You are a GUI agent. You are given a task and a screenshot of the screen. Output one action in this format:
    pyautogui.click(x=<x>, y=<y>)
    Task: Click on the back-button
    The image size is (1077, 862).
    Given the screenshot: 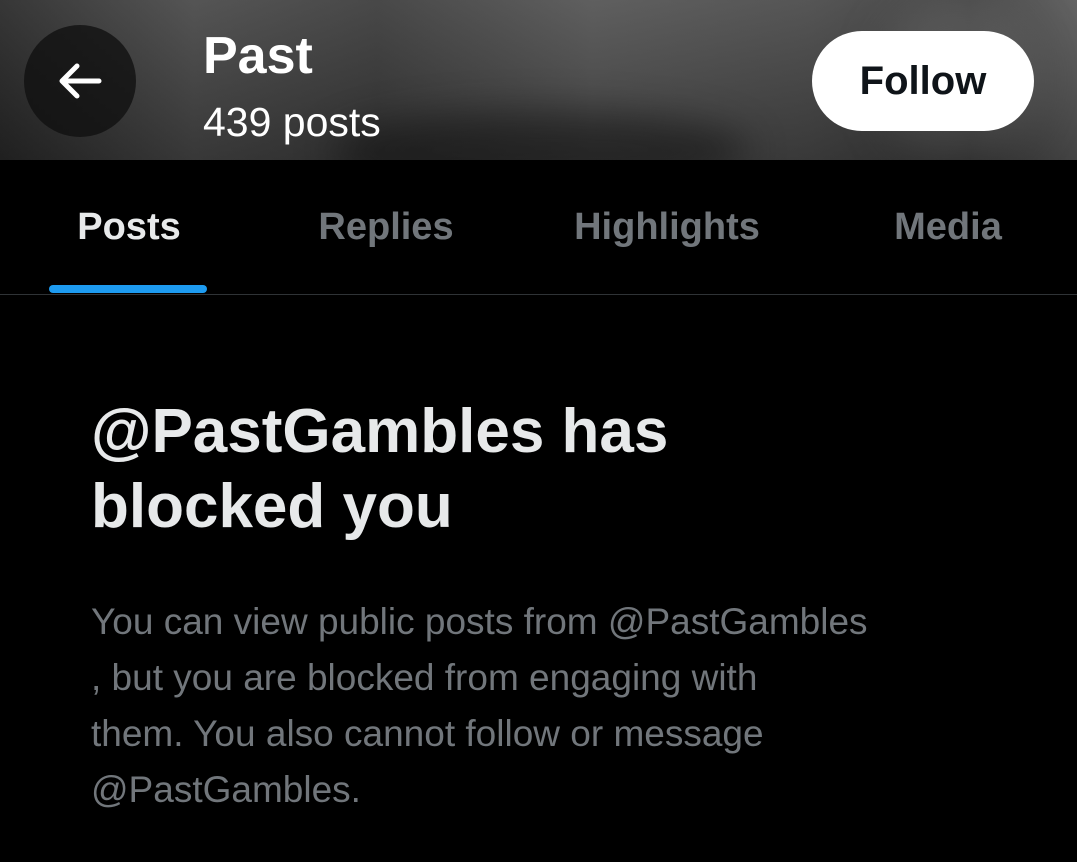 What is the action you would take?
    pyautogui.click(x=80, y=81)
    